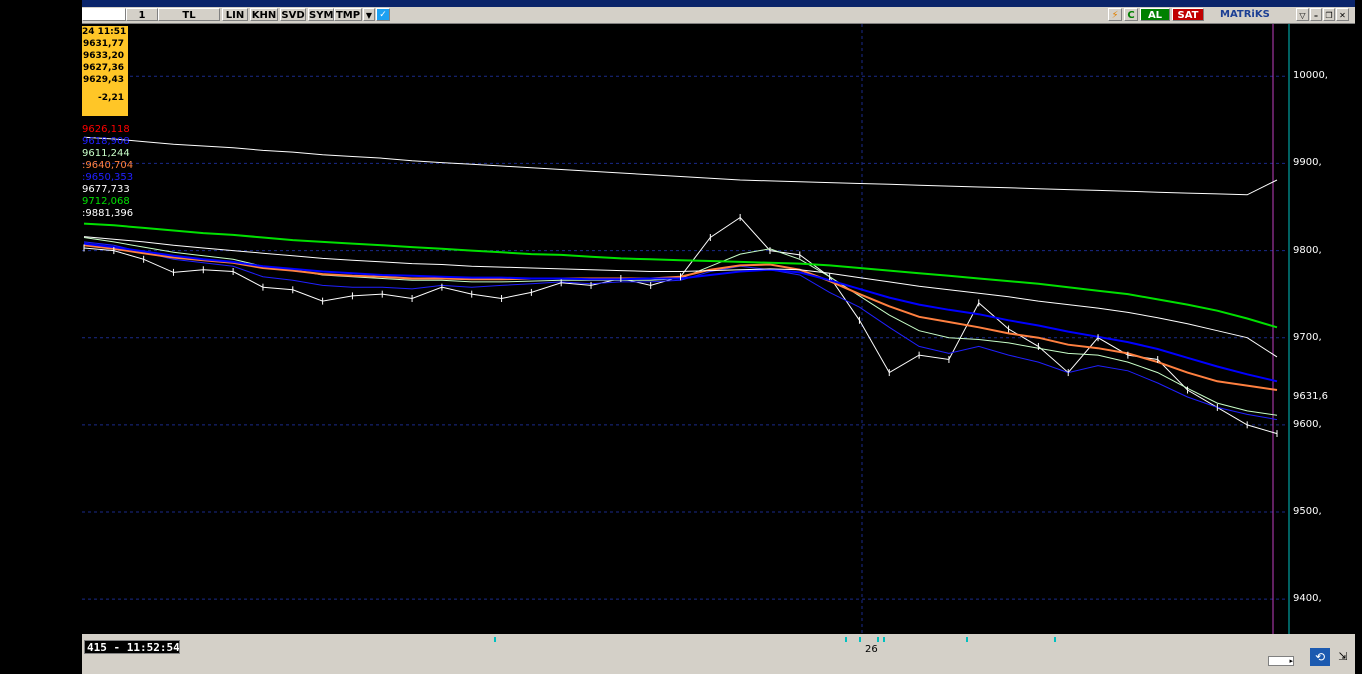 The height and width of the screenshot is (674, 1362). Describe the element at coordinates (104, 32) in the screenshot. I see `ohlc-time: 24 11:51` at that location.